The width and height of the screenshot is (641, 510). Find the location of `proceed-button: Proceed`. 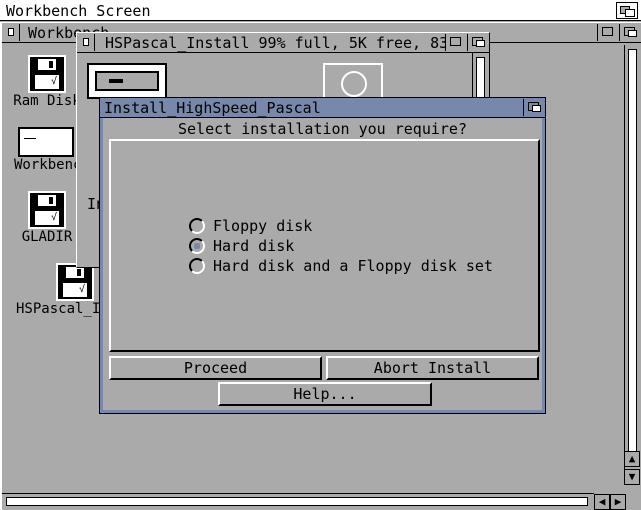

proceed-button: Proceed is located at coordinates (215, 368).